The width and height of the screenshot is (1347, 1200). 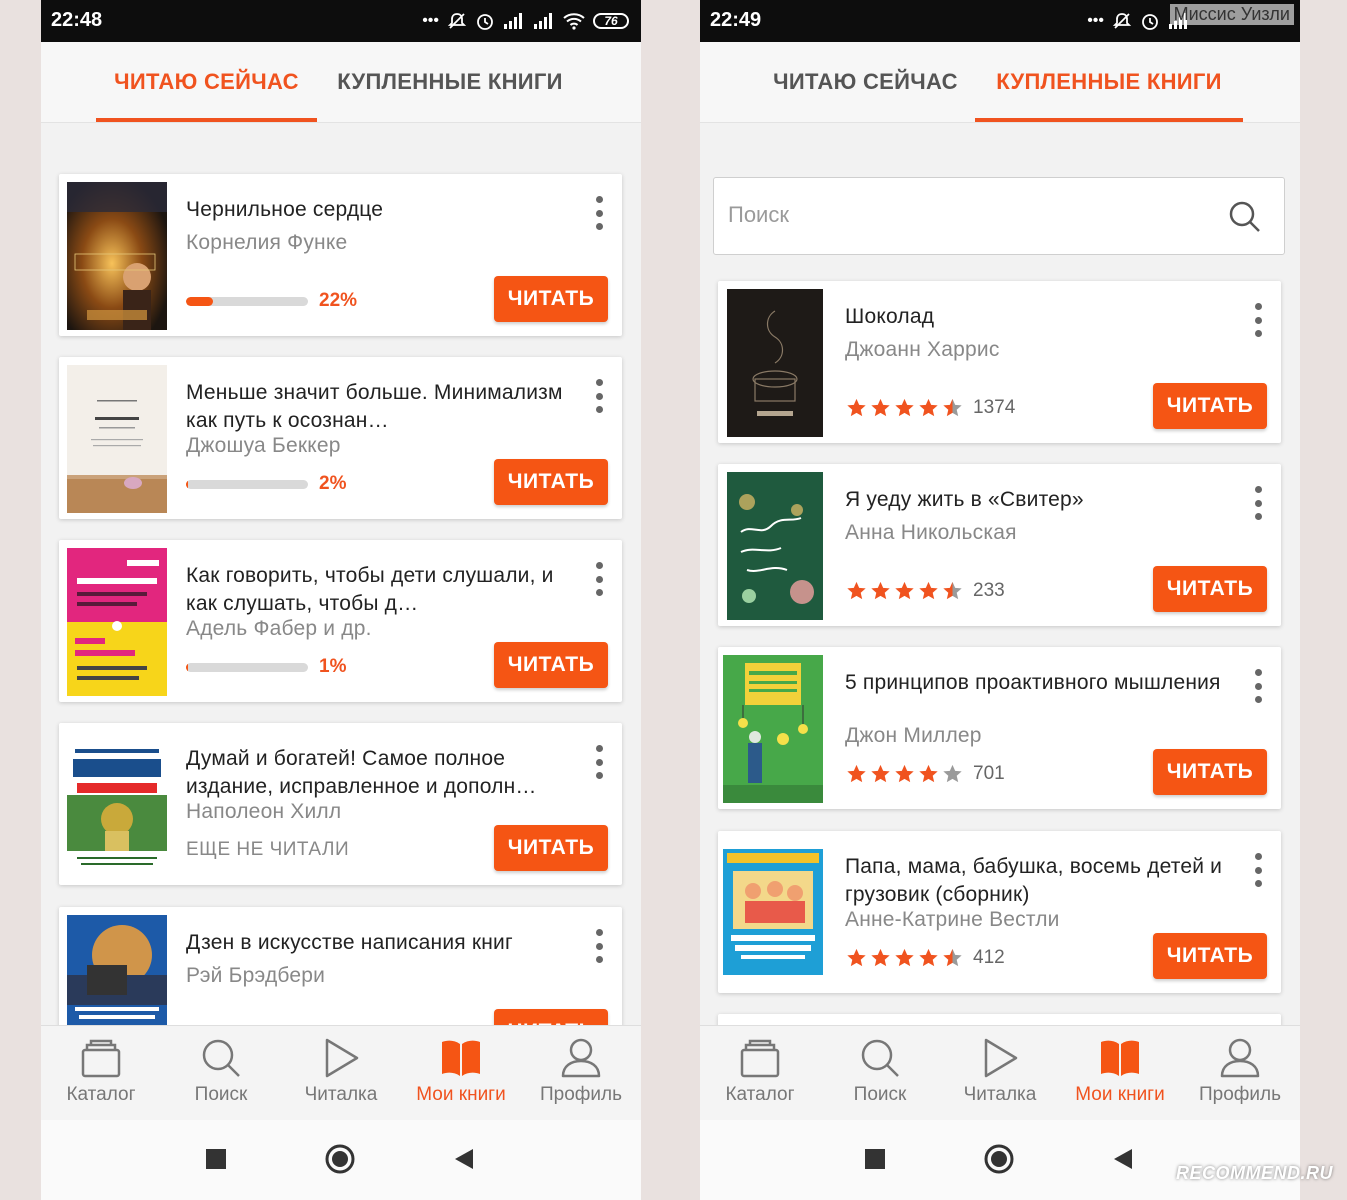 What do you see at coordinates (1231, 14) in the screenshot?
I see `author-watermark: Миссис Уизли` at bounding box center [1231, 14].